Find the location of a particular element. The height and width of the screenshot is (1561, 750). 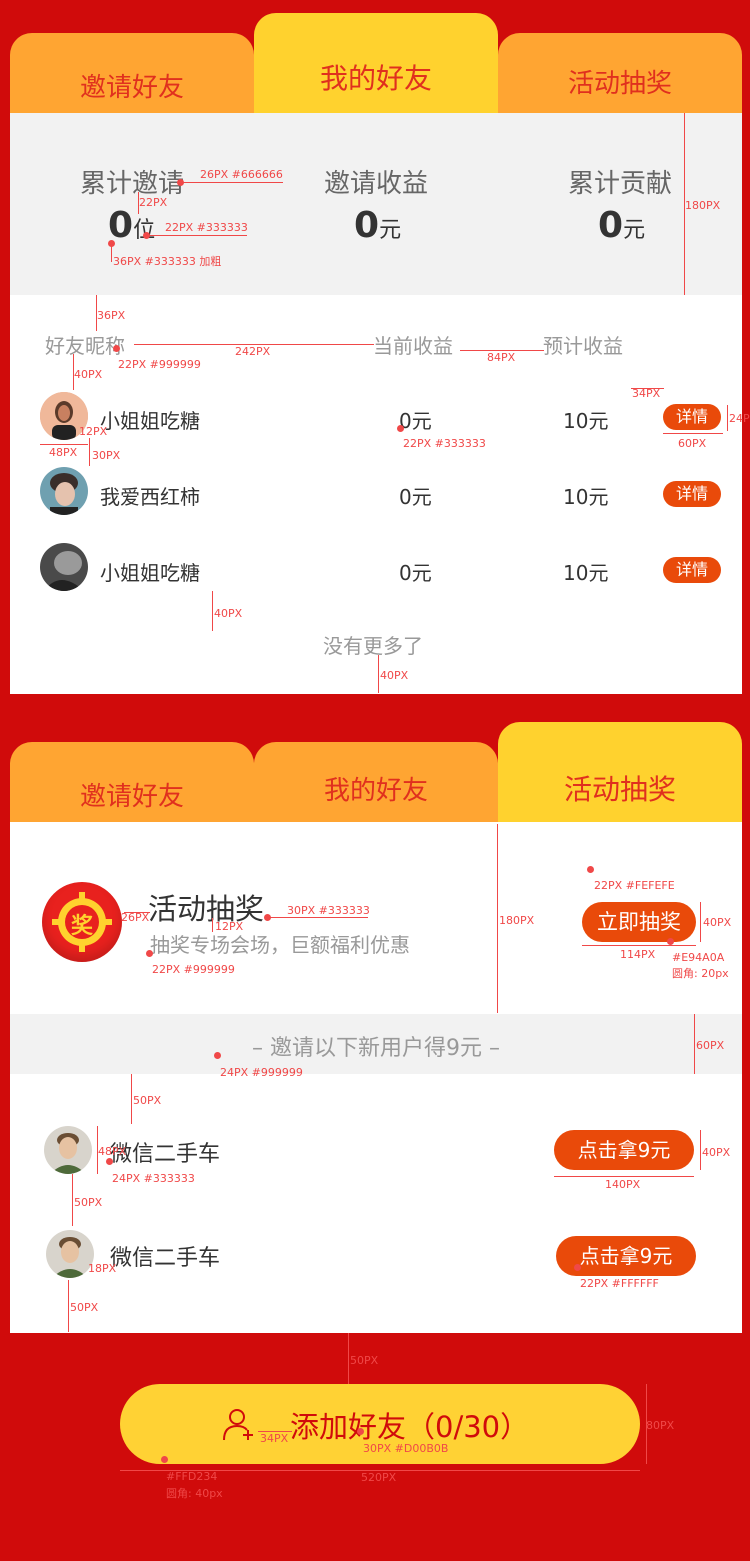

annotation-label: 圆角: 20px is located at coordinates (700, 973).